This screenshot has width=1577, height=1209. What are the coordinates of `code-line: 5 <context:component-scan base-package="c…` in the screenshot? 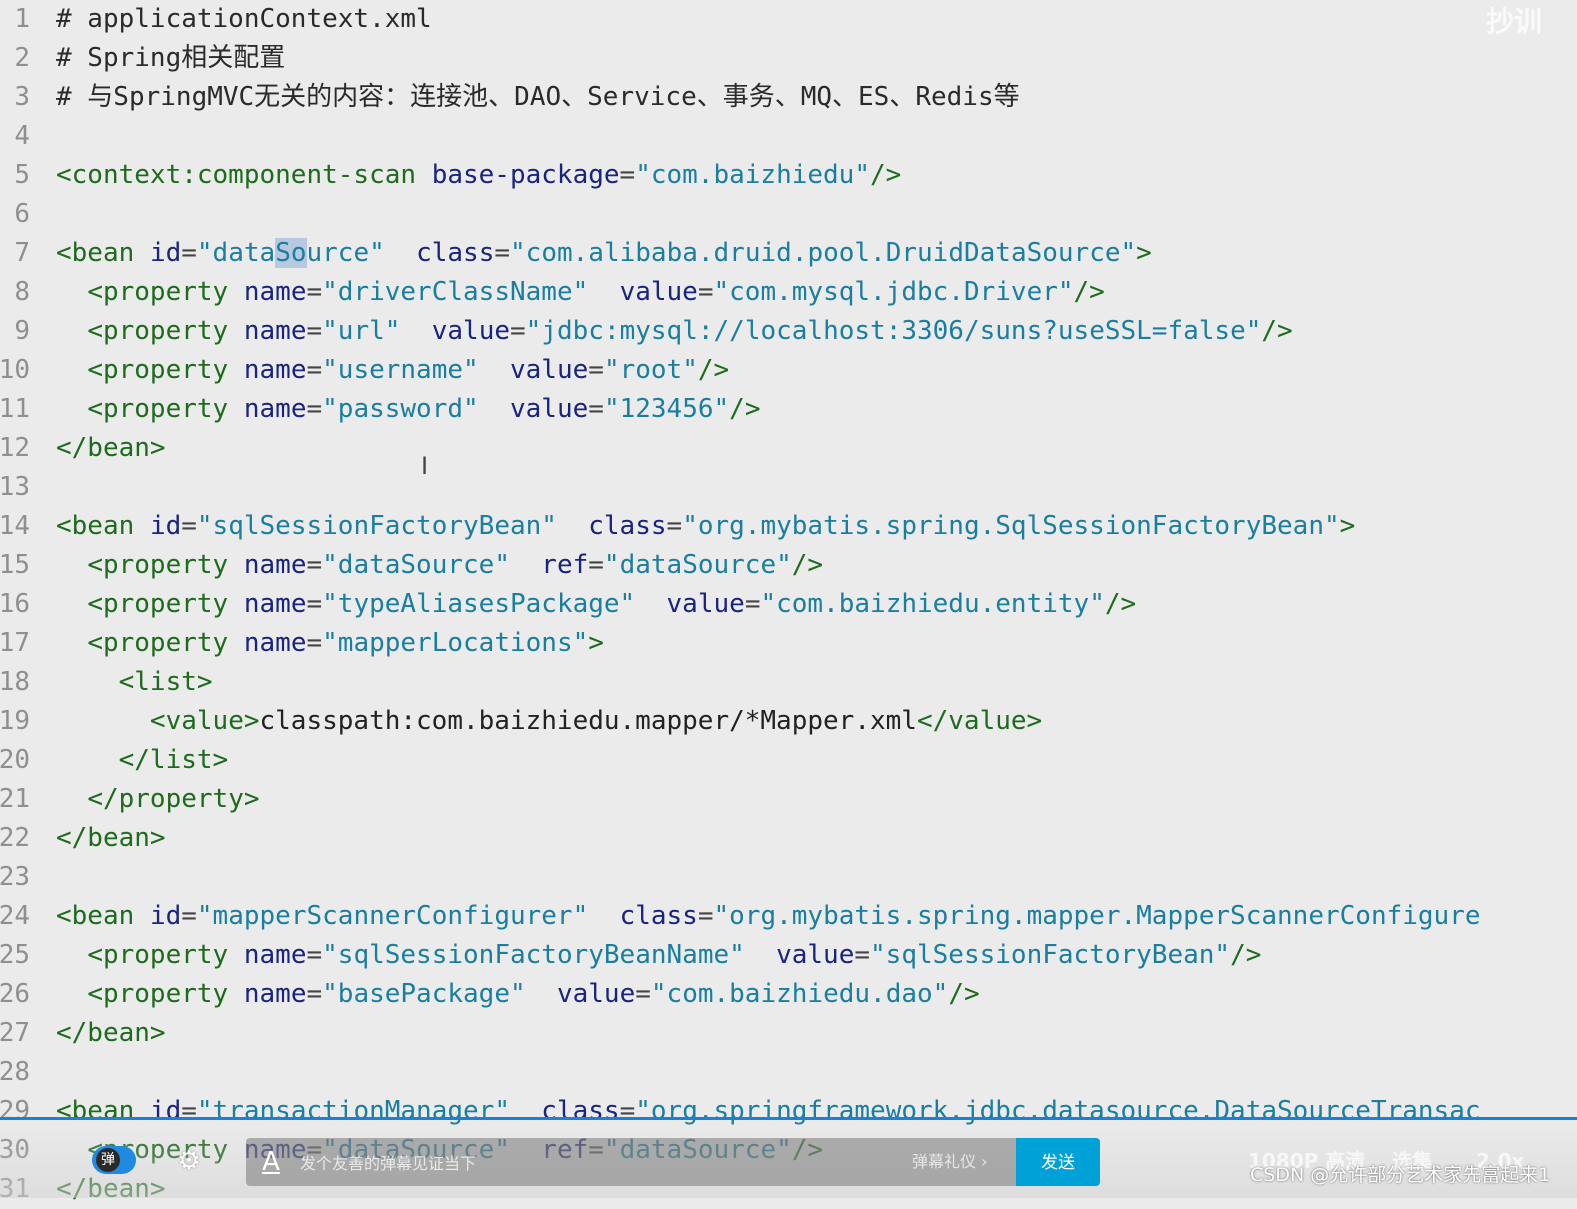 It's located at (788, 175).